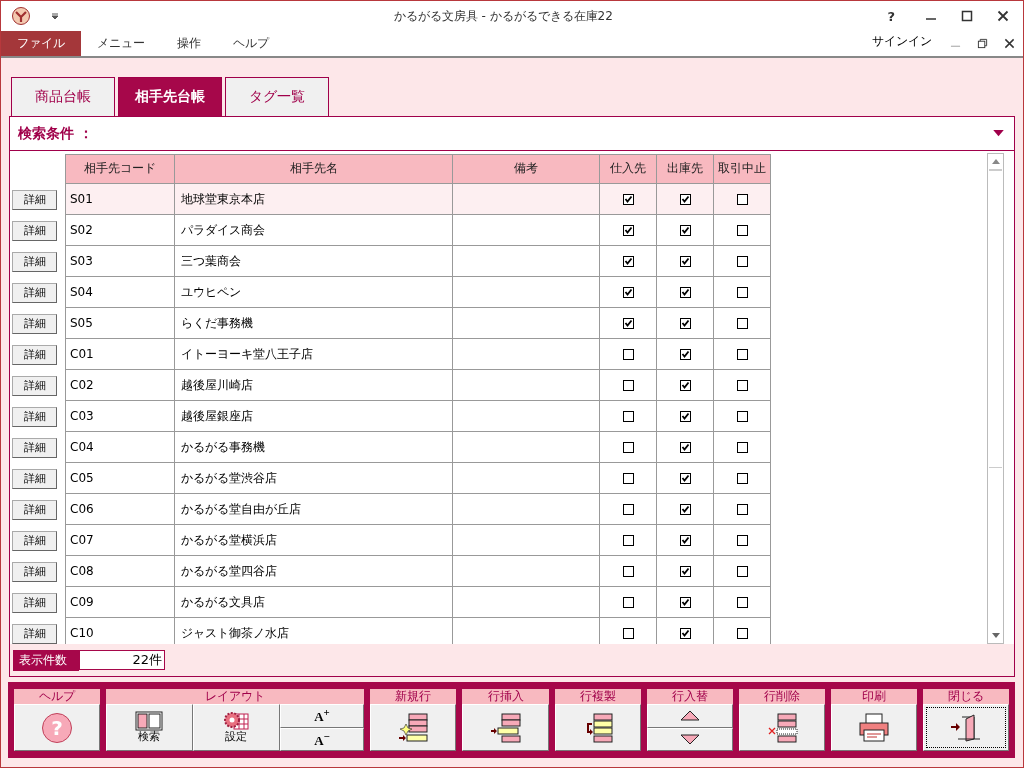  I want to click on table-cell: イトーヨーキ堂八王子店, so click(314, 354).